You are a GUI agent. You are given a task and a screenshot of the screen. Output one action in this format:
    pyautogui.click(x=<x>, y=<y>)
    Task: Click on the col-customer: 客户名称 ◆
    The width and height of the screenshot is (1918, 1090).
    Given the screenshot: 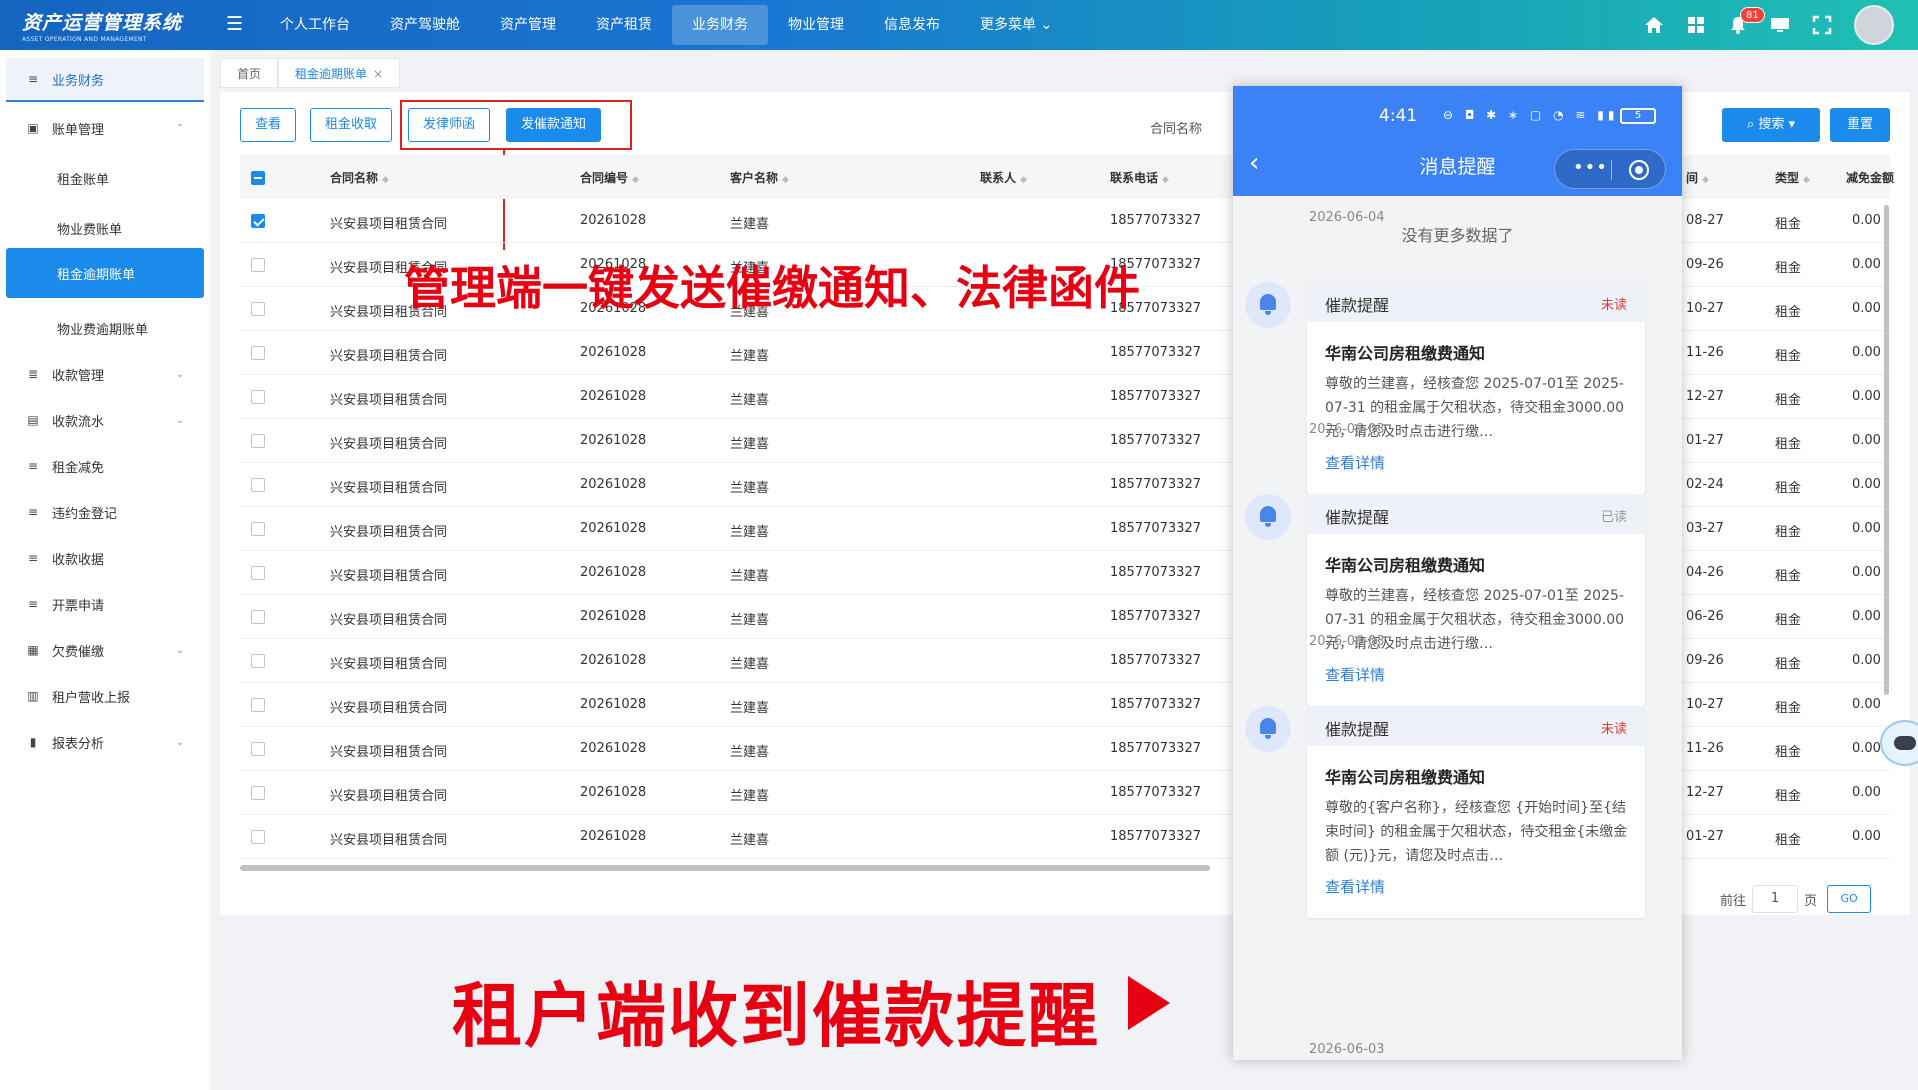 What is the action you would take?
    pyautogui.click(x=759, y=177)
    